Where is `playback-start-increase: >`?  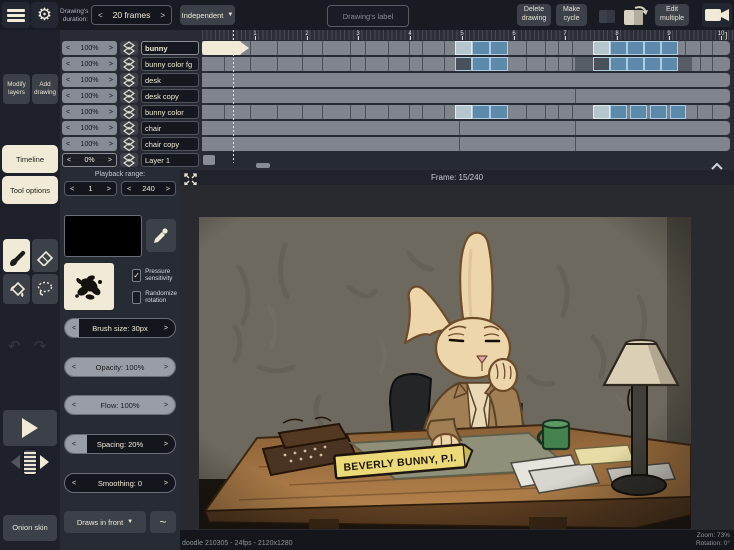
playback-start-increase: > is located at coordinates (109, 188).